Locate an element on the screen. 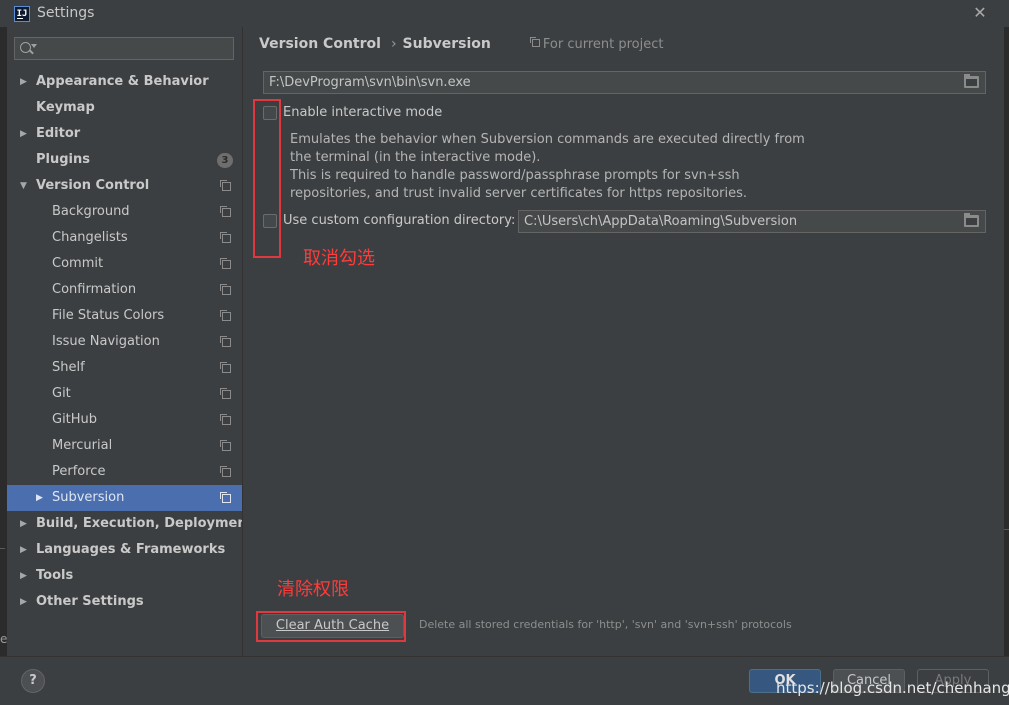 This screenshot has height=705, width=1009. sidebar-item-build-execution-deployment: ▶ Build, Execution, Deployment is located at coordinates (130, 524).